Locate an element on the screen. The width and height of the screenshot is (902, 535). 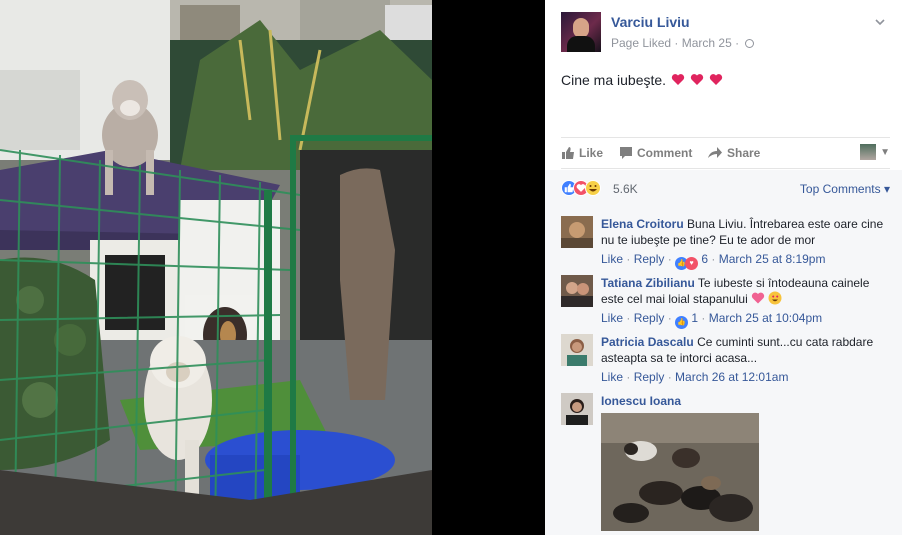
page-name: Varciu Liviu is located at coordinates (650, 22).